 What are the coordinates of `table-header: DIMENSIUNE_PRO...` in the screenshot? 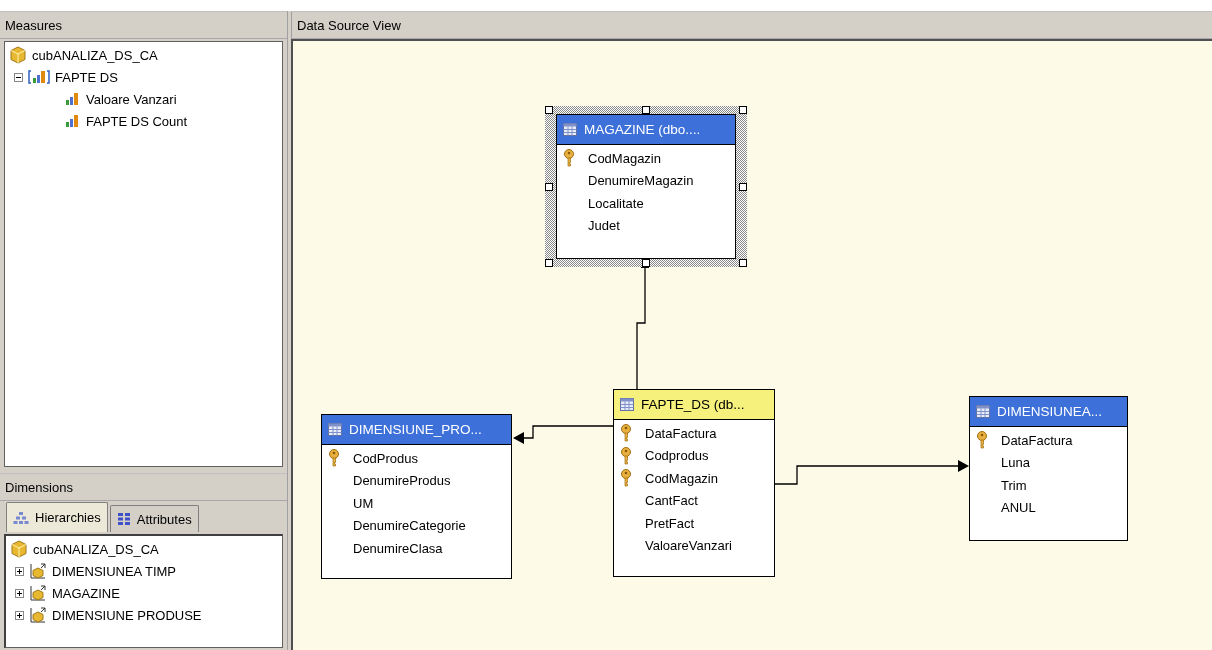 It's located at (416, 430).